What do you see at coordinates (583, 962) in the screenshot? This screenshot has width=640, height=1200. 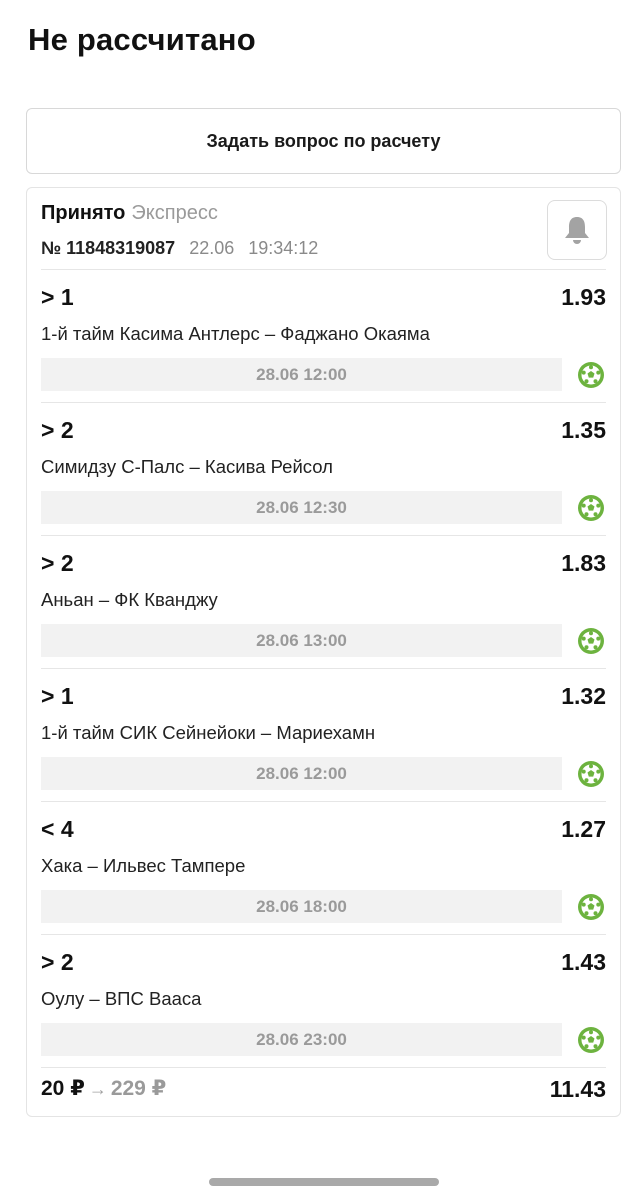 I see `selection-odds: 1.43` at bounding box center [583, 962].